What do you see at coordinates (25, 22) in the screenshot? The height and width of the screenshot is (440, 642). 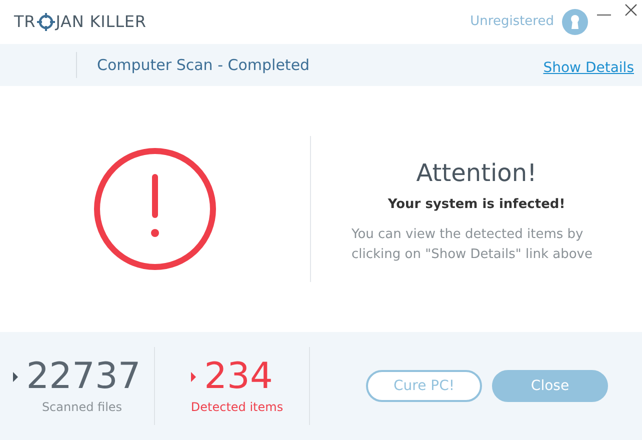 I see `logo-text: TR` at bounding box center [25, 22].